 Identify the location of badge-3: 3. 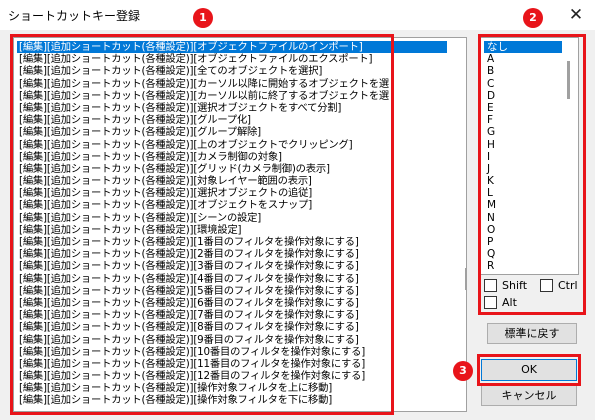
(463, 371).